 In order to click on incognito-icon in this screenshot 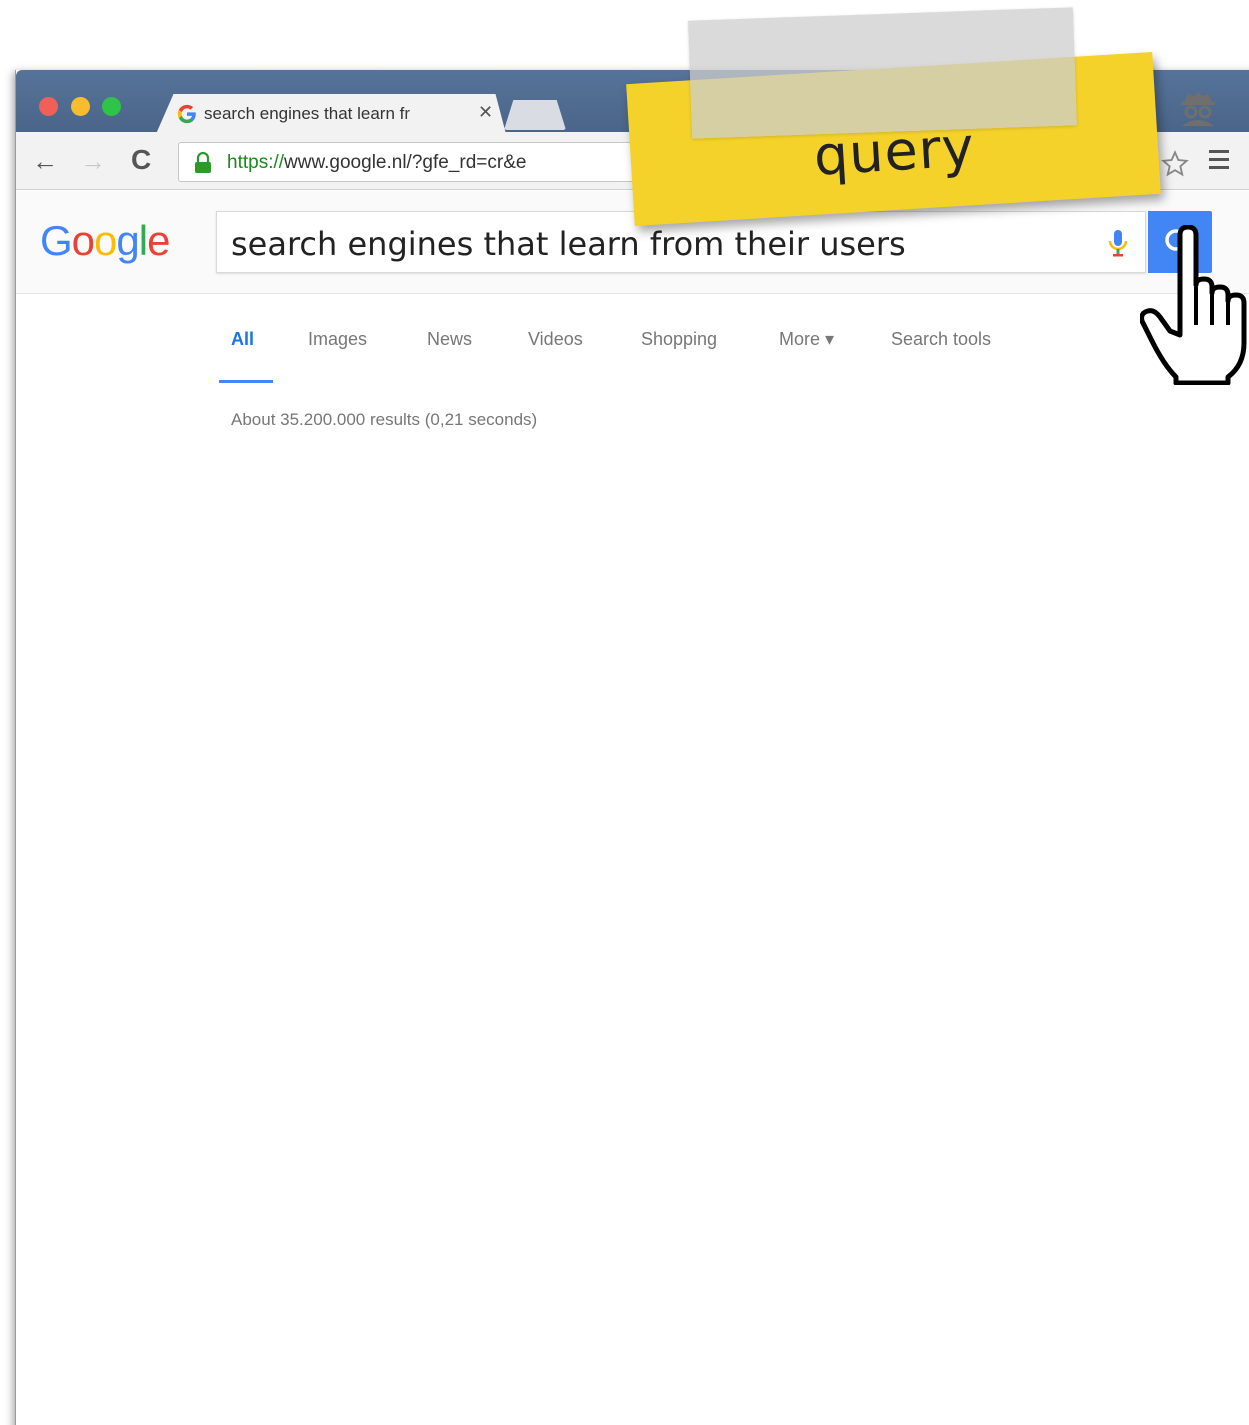, I will do `click(1198, 106)`.